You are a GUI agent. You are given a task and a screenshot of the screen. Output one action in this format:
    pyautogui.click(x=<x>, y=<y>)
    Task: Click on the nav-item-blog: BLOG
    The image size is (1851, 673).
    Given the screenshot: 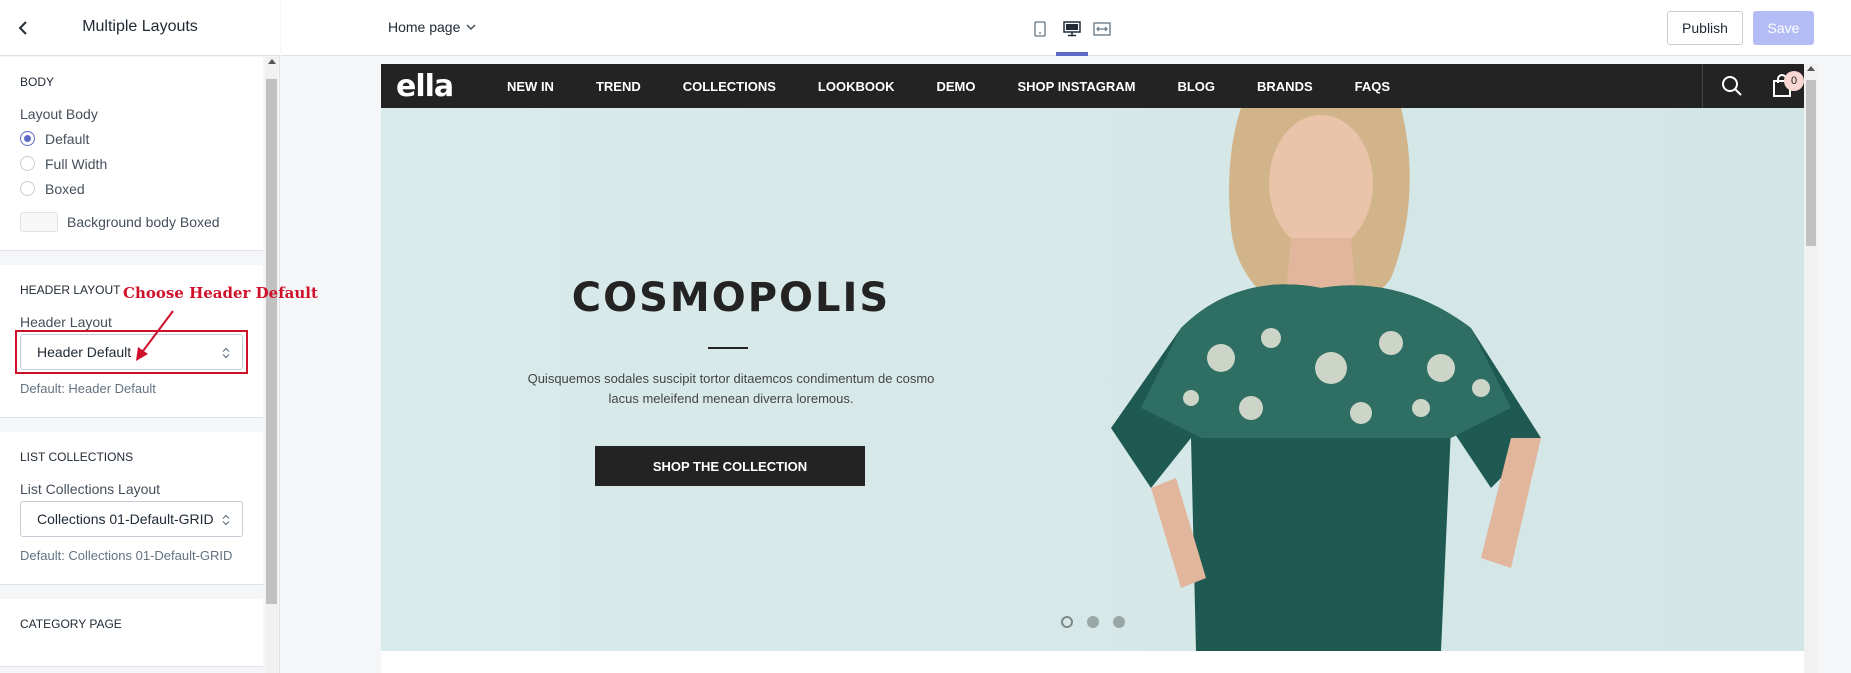 What is the action you would take?
    pyautogui.click(x=1196, y=86)
    